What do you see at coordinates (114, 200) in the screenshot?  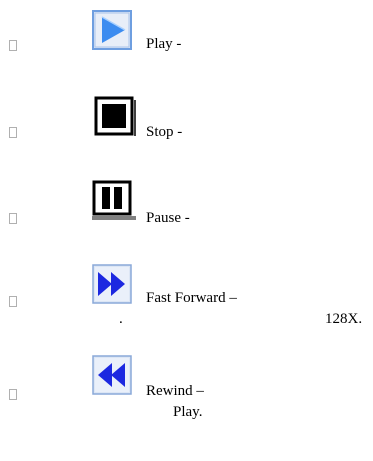 I see `pause-icon` at bounding box center [114, 200].